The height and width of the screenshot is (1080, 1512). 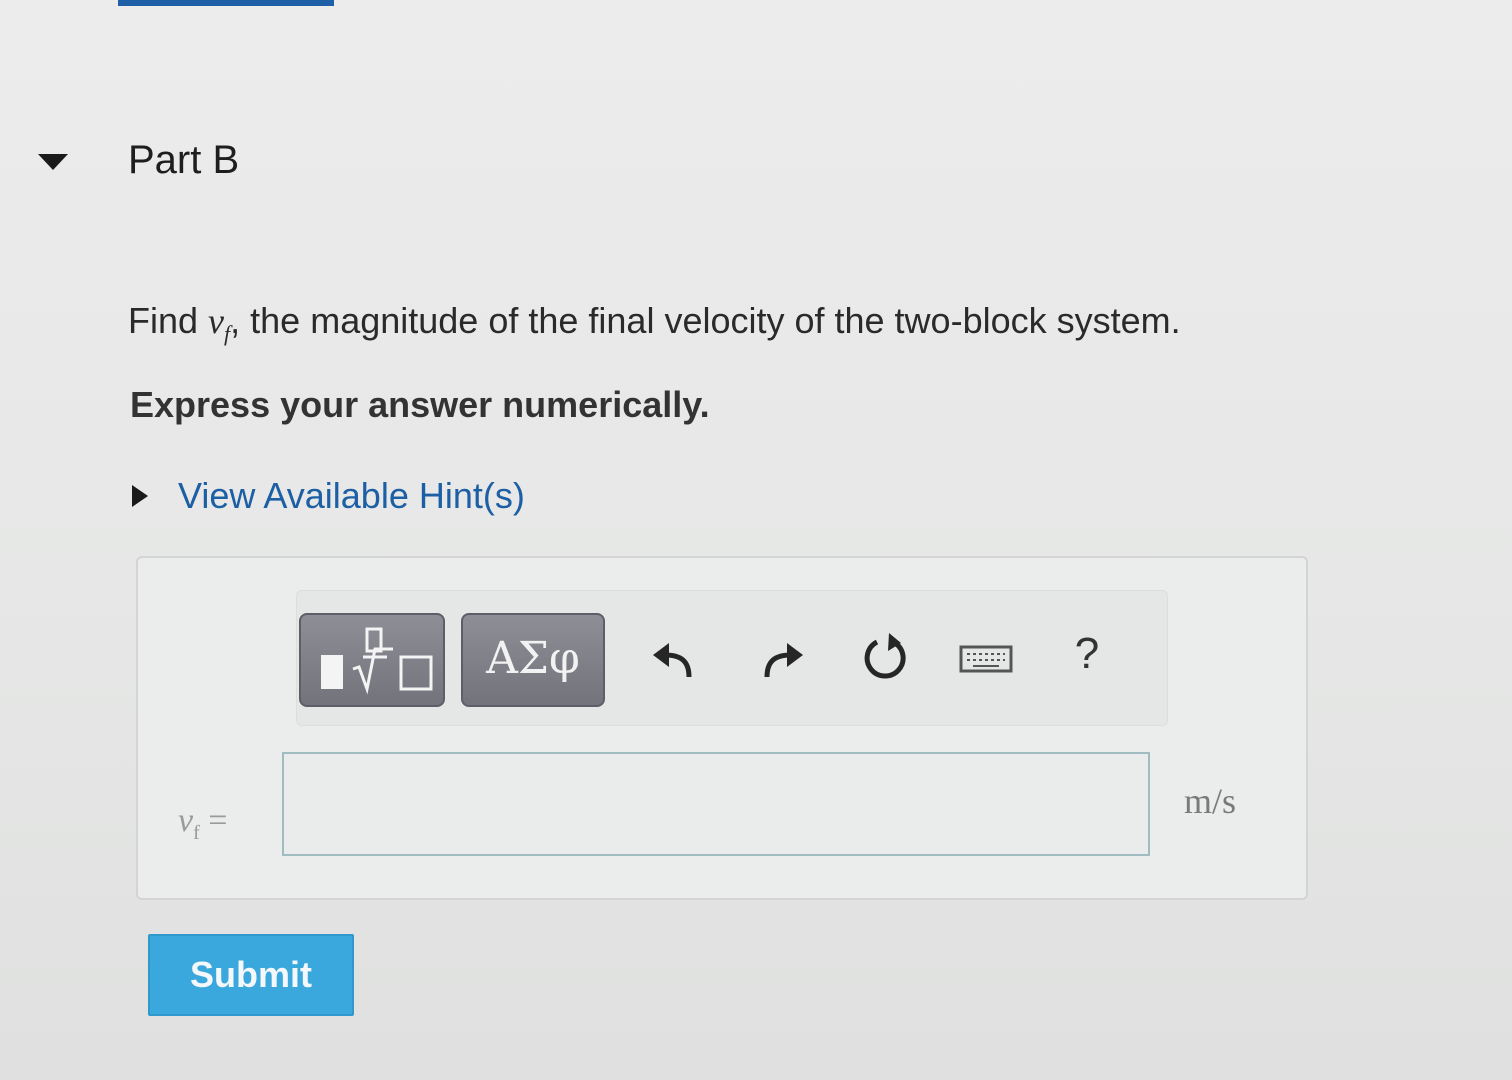 I want to click on question-variable: vf, so click(x=219, y=323).